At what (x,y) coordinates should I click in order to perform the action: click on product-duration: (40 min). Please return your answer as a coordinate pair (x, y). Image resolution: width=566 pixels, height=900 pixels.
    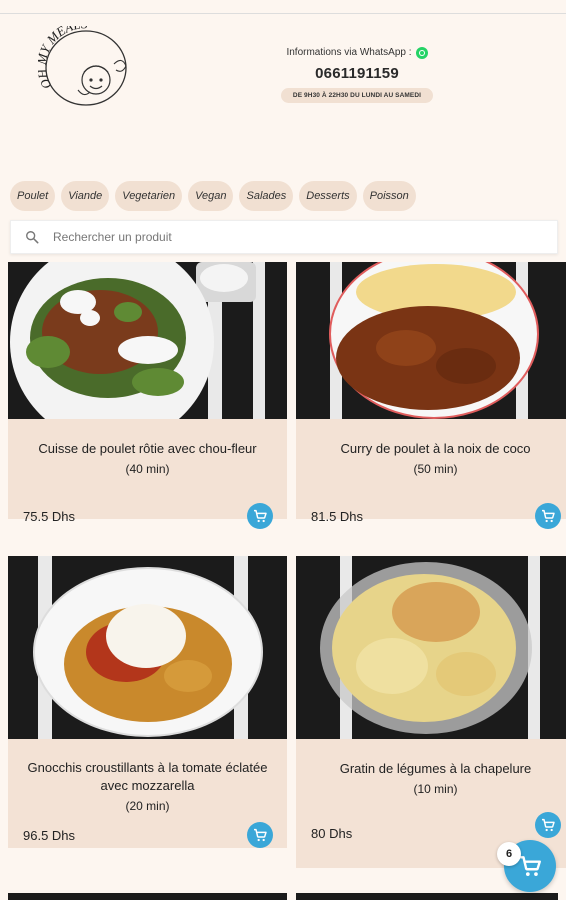
    Looking at the image, I should click on (147, 469).